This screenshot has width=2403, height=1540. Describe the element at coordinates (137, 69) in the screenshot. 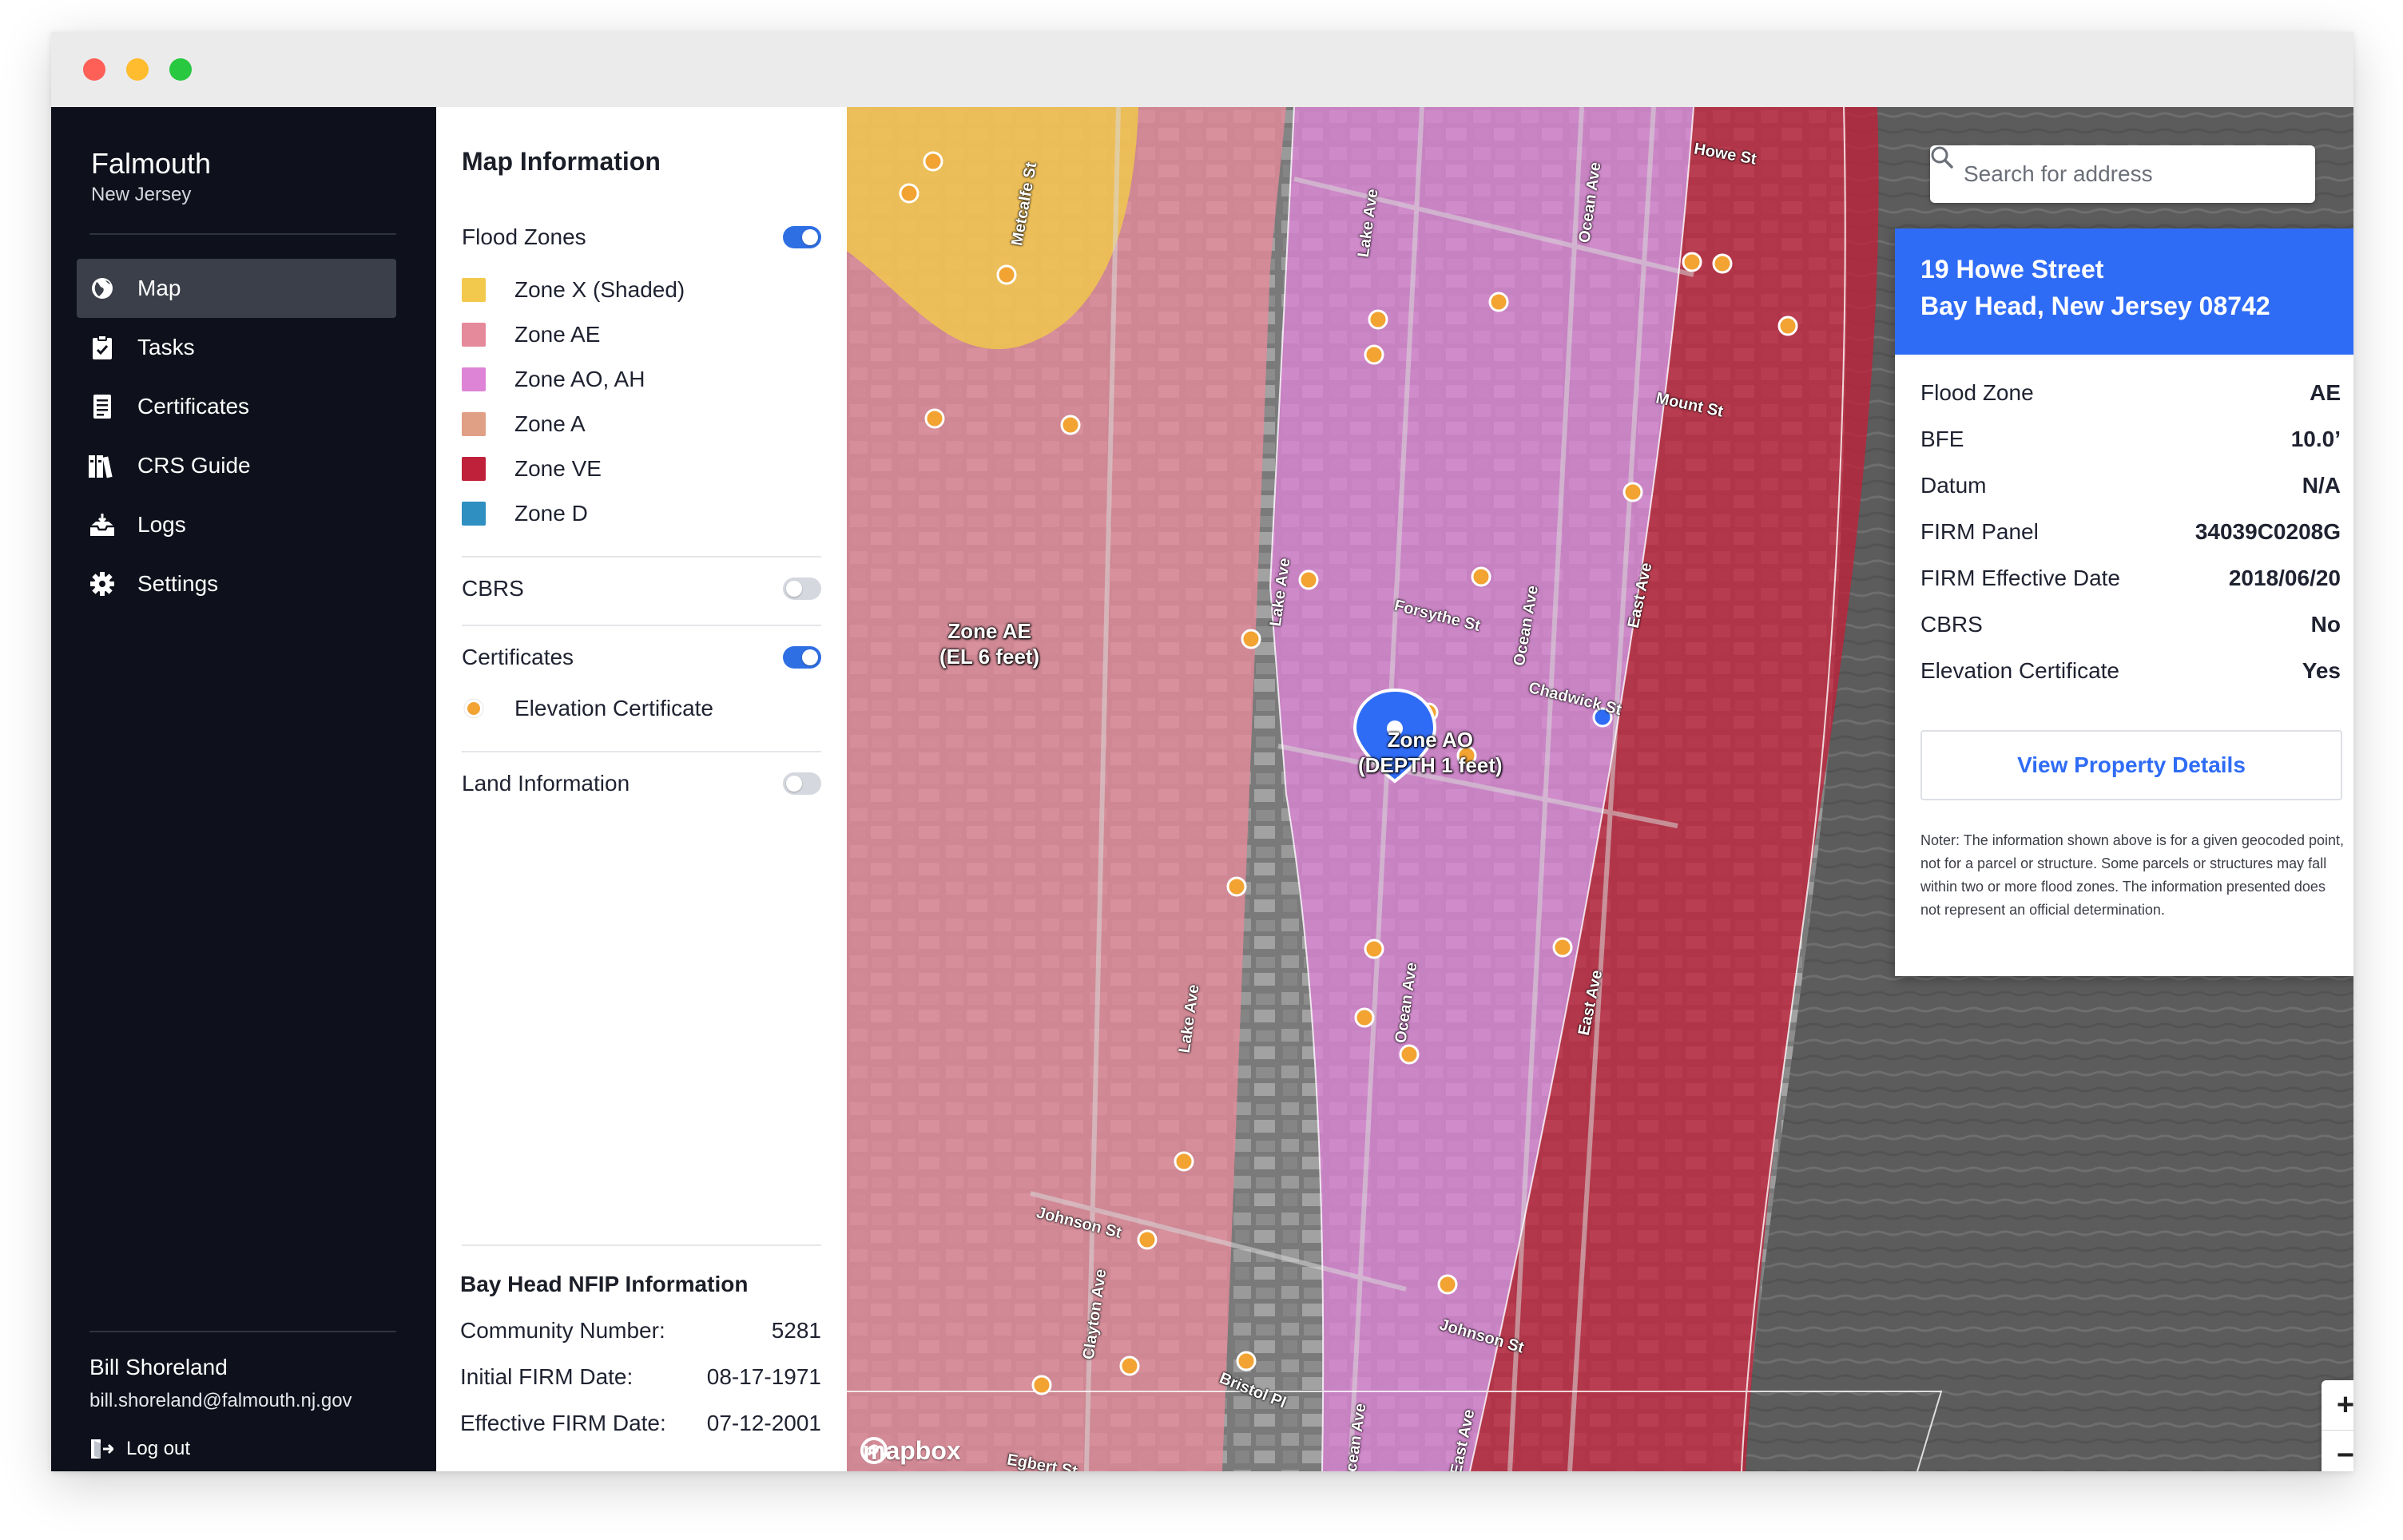

I see `window-minimize-button` at that location.